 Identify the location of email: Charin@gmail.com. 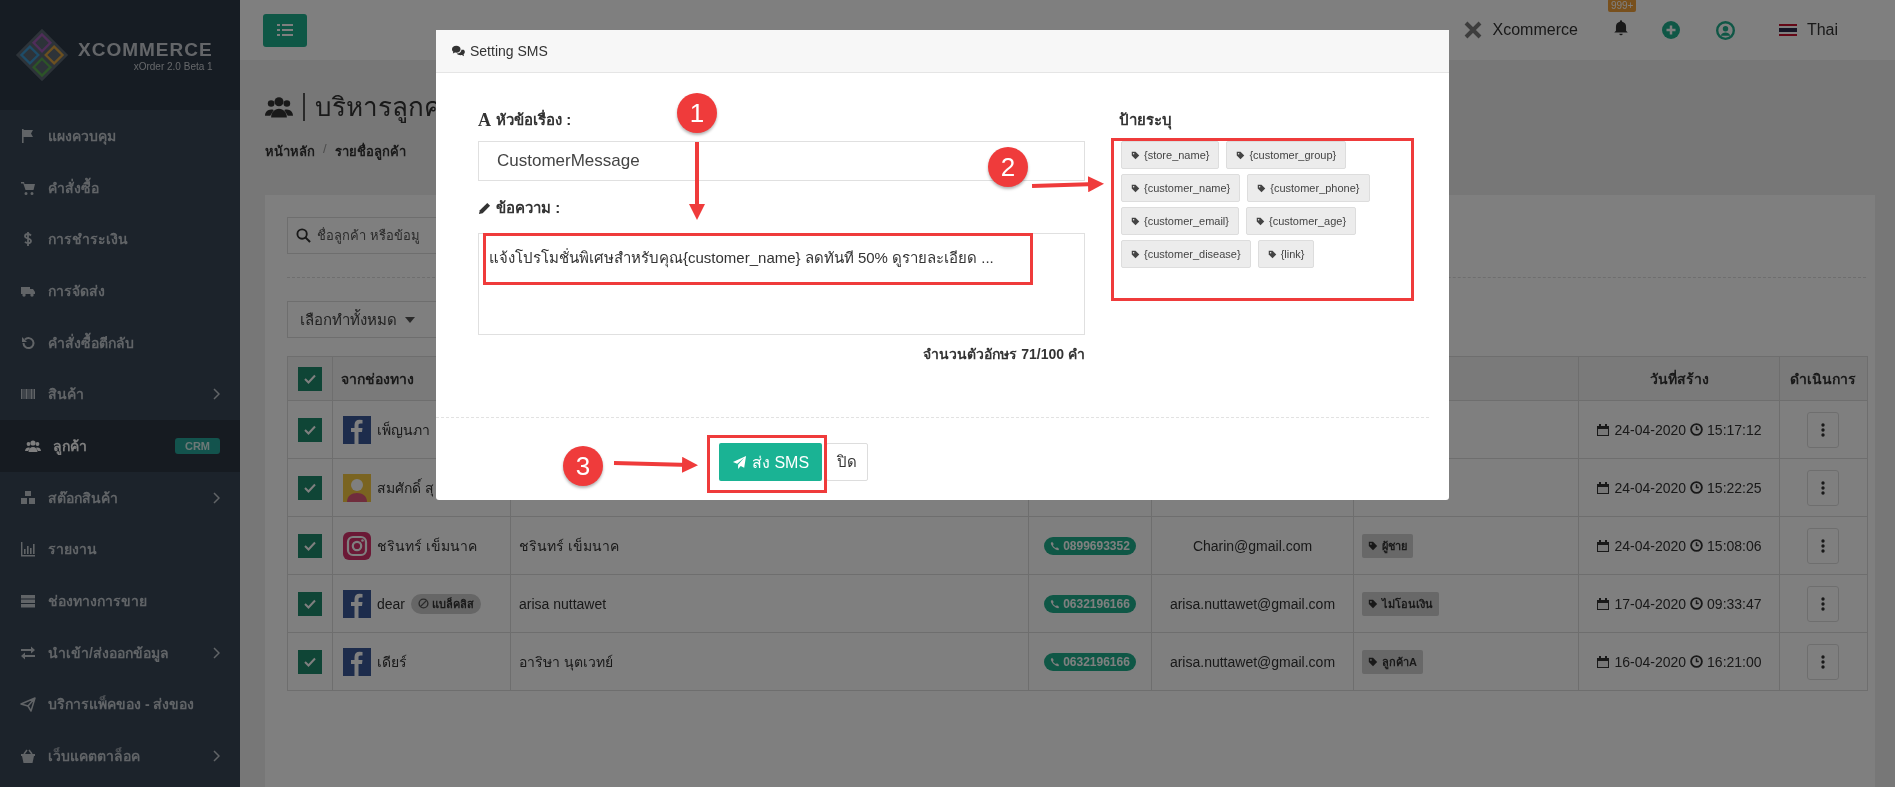
(1252, 545).